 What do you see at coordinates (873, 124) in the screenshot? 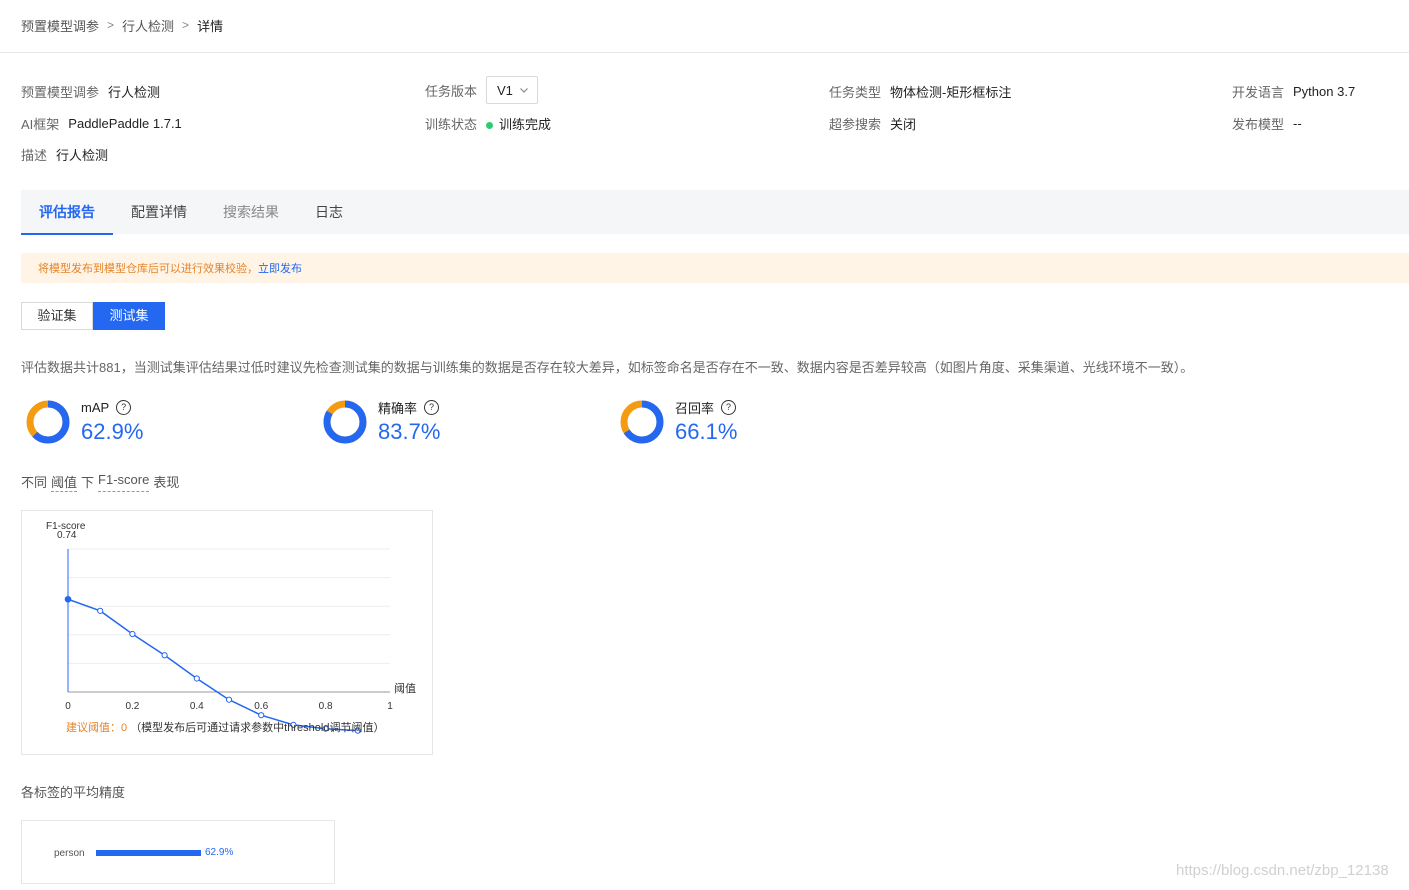
I see `info-hyper-search: 超参搜索 关闭` at bounding box center [873, 124].